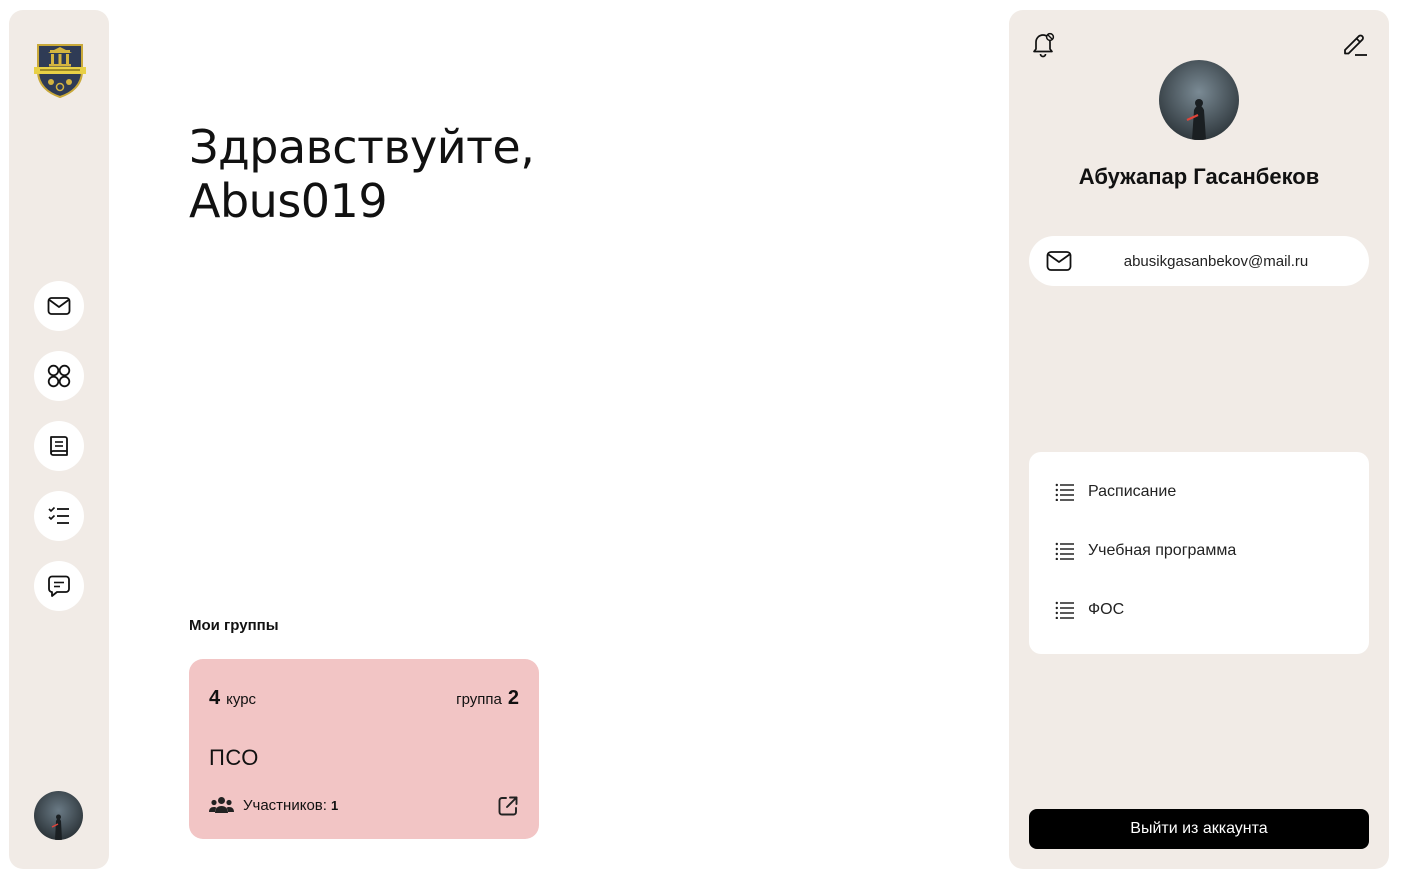 The width and height of the screenshot is (1407, 879). What do you see at coordinates (241, 699) in the screenshot?
I see `course-label: курс` at bounding box center [241, 699].